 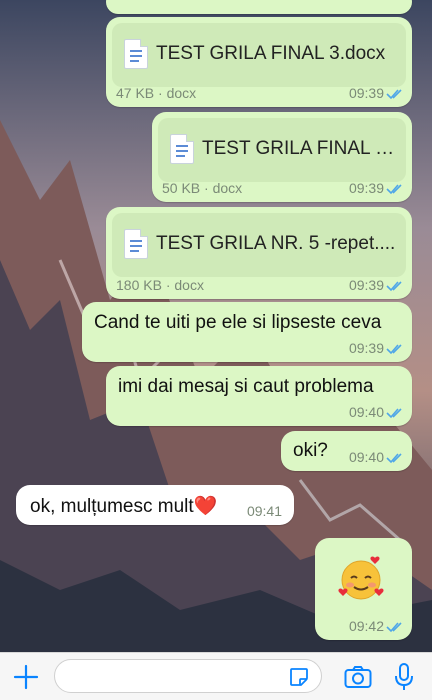 I want to click on emoji-message: 09:42, so click(x=363, y=589).